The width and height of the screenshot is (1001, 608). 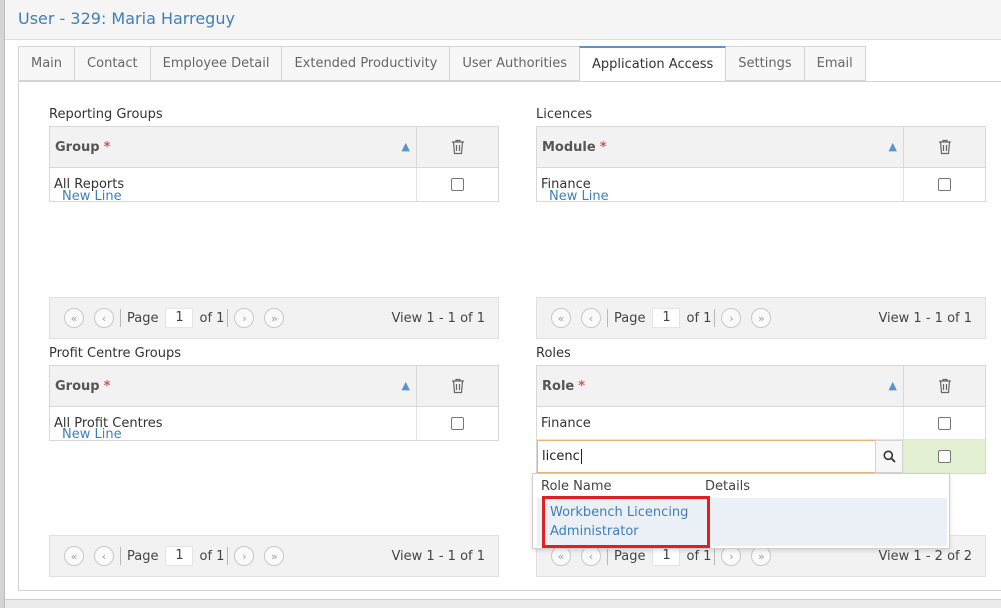 What do you see at coordinates (46, 63) in the screenshot?
I see `tab-main: Main` at bounding box center [46, 63].